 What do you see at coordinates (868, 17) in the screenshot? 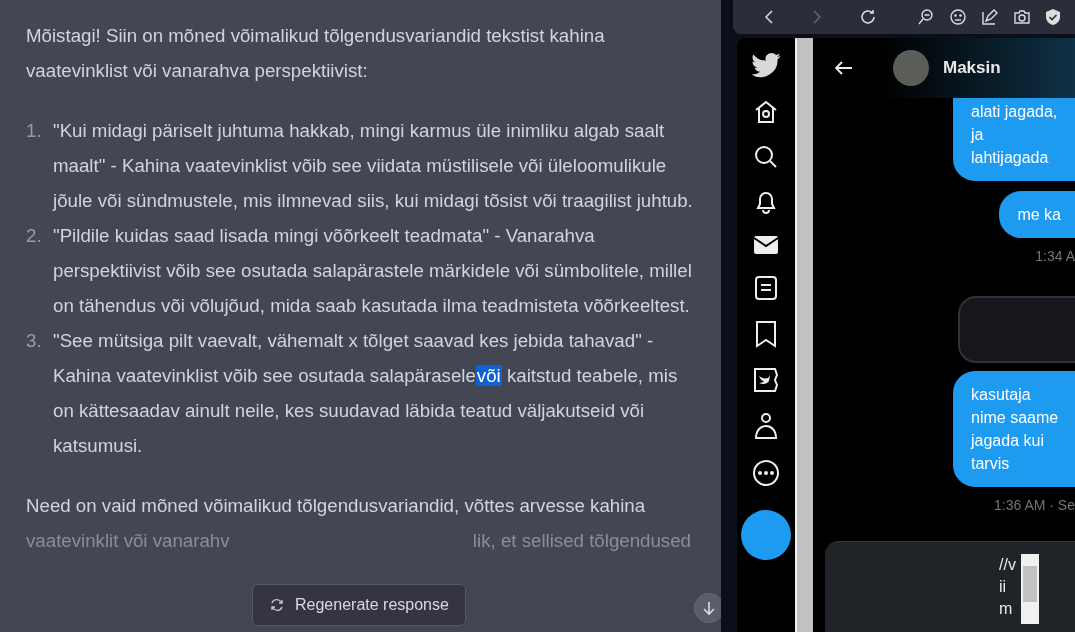
I see `reload-icon` at bounding box center [868, 17].